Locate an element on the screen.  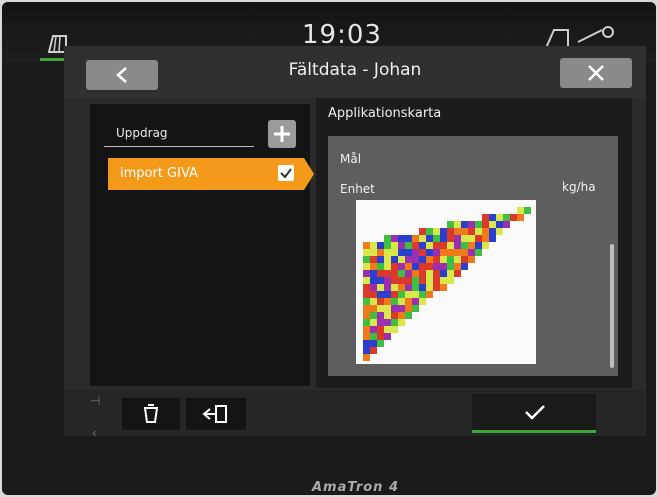
selection-arrow is located at coordinates (309, 174).